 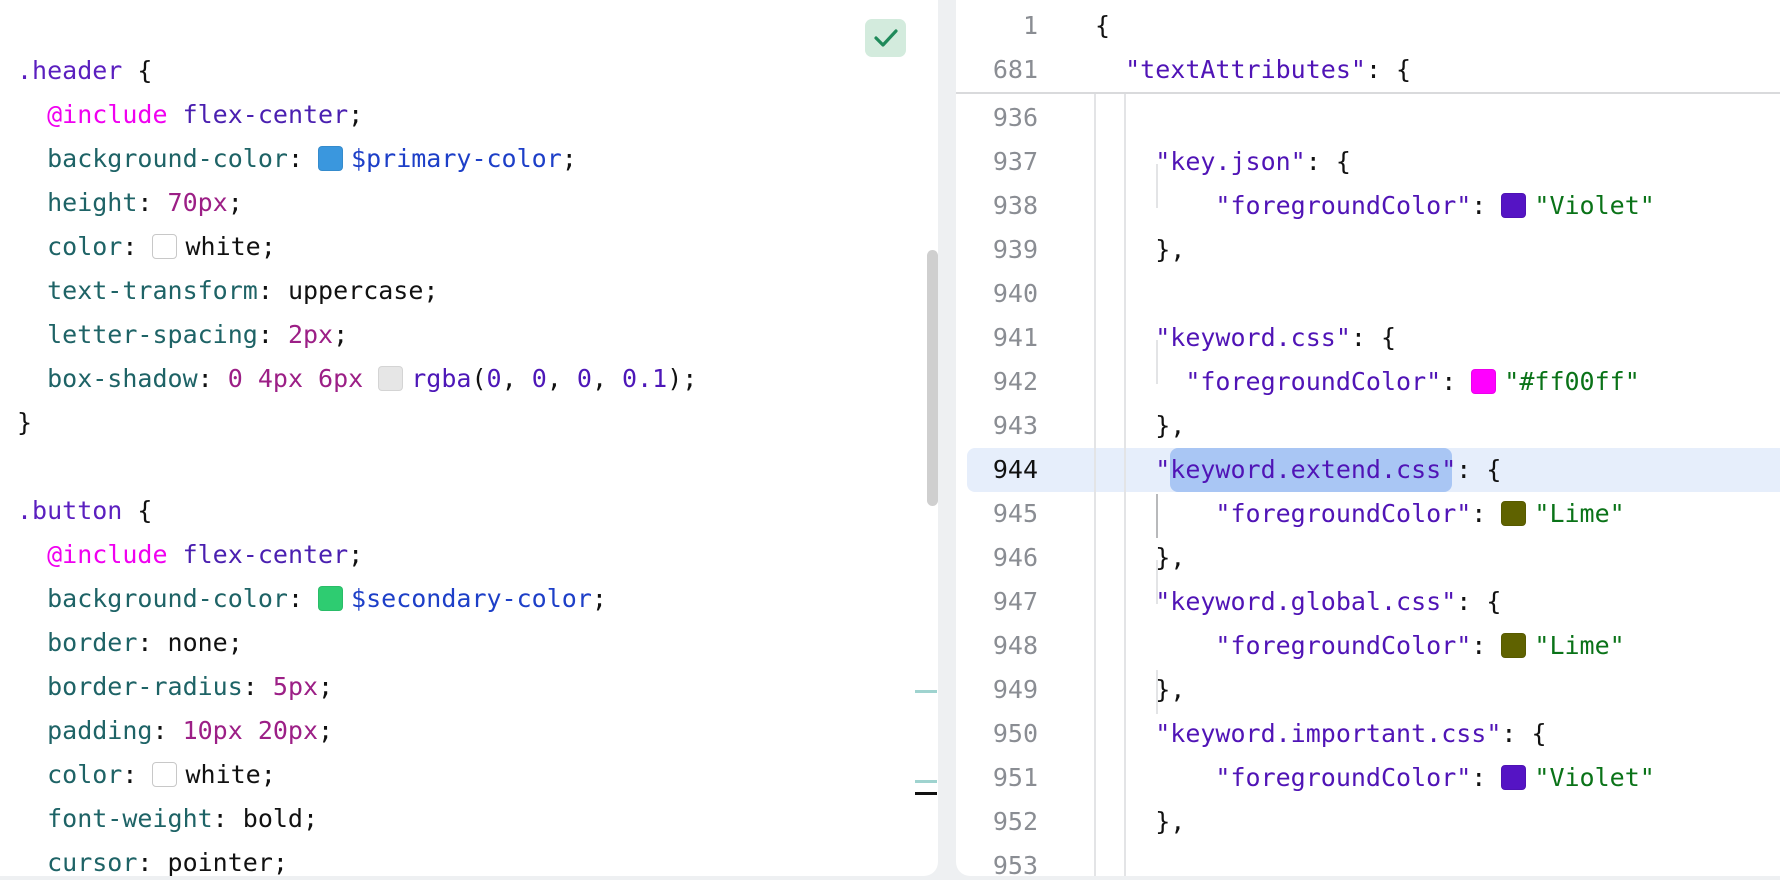 I want to click on code-line: cursor: pointer;, so click(x=477, y=858).